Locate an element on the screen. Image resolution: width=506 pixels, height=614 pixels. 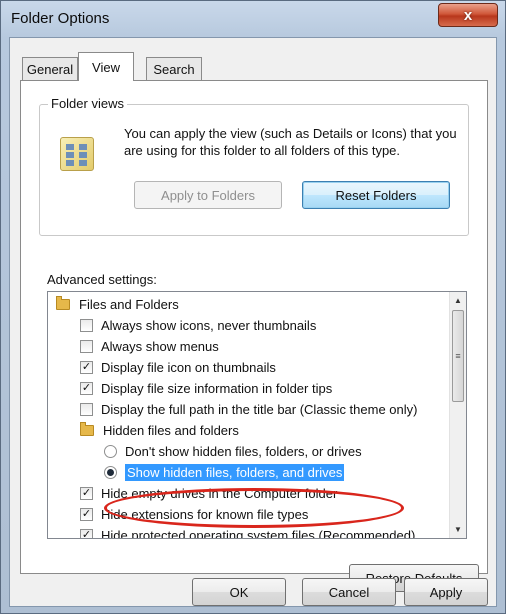
list-item-hidden-files-folder: Hidden files and folders is located at coordinates (159, 430).